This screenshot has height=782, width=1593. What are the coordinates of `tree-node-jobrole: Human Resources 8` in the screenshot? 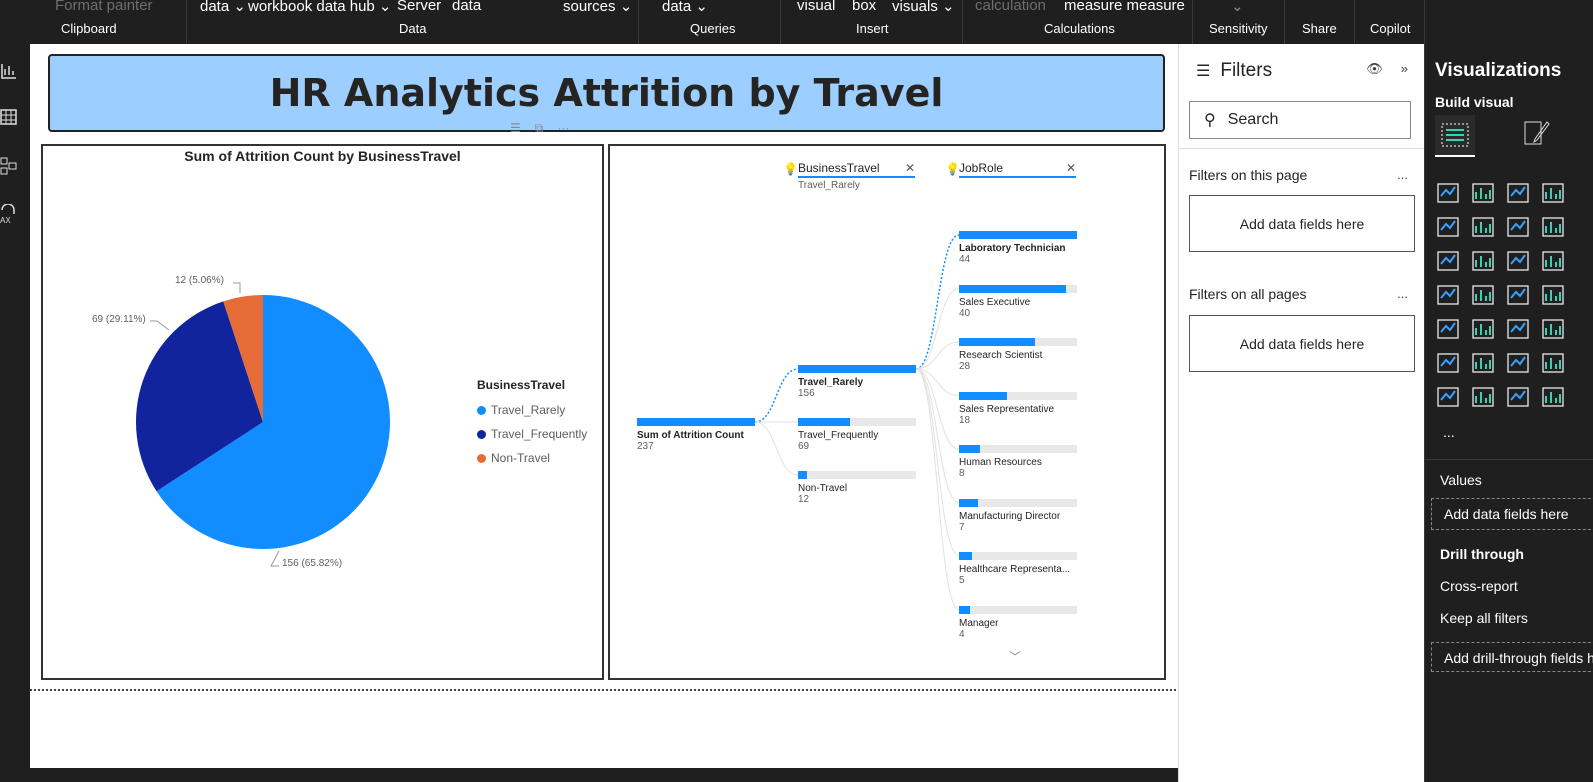 It's located at (1018, 462).